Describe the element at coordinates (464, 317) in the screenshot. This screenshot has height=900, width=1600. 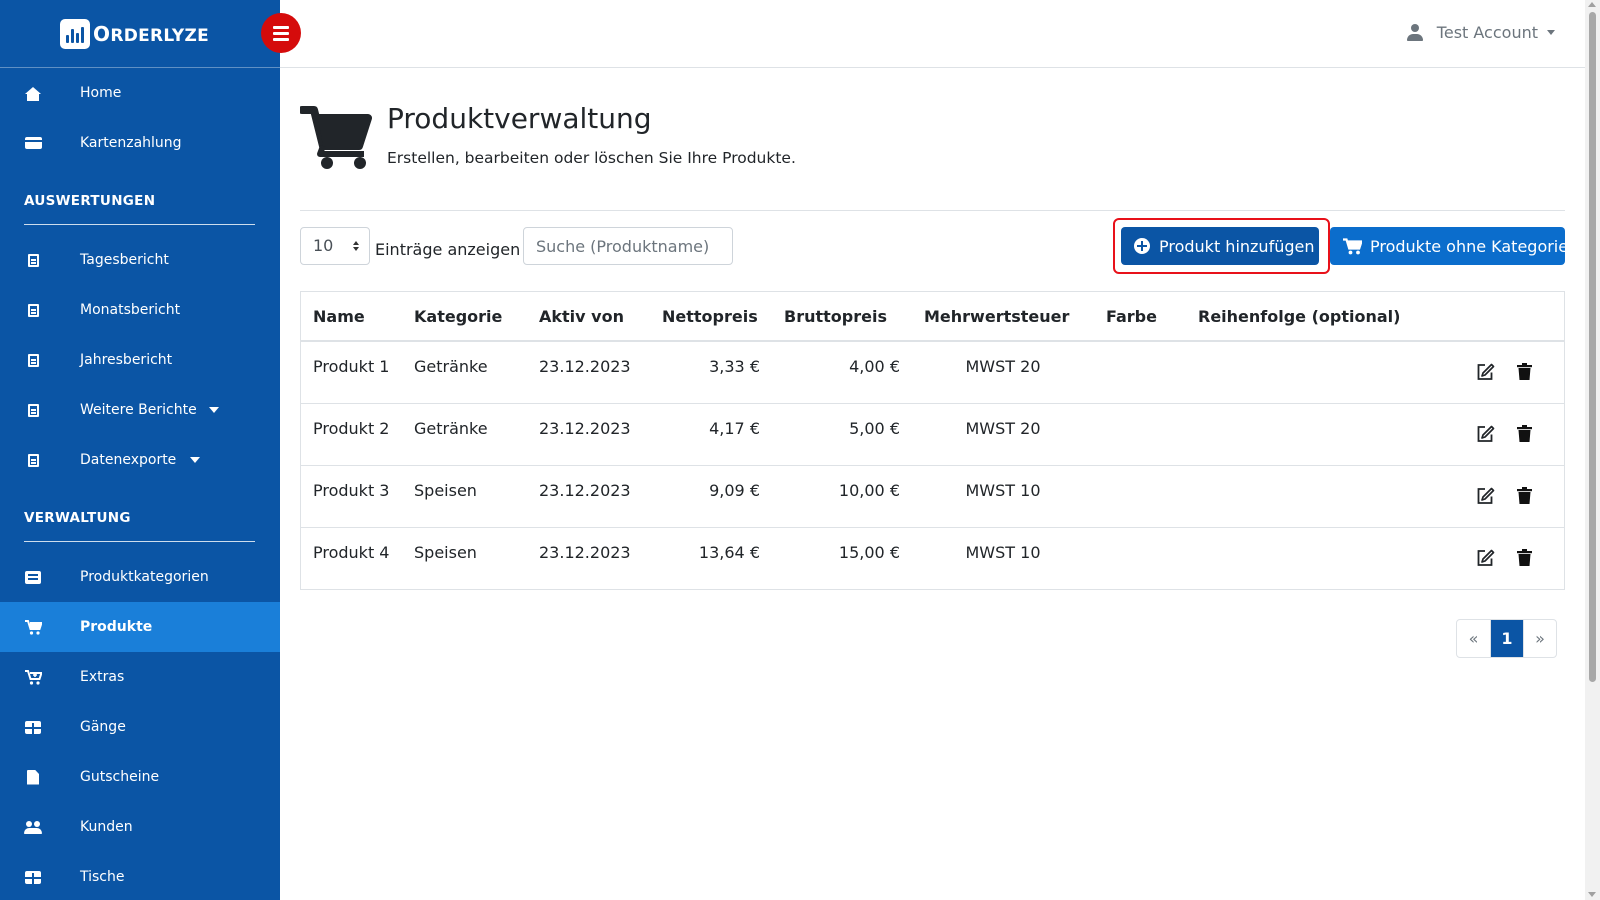
I see `column-header-category: Kategorie` at that location.